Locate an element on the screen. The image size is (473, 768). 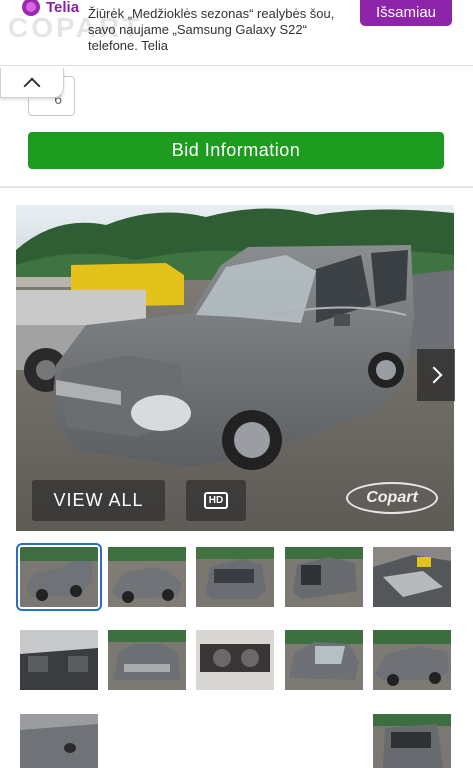
telia-logo-icon is located at coordinates (31, 8).